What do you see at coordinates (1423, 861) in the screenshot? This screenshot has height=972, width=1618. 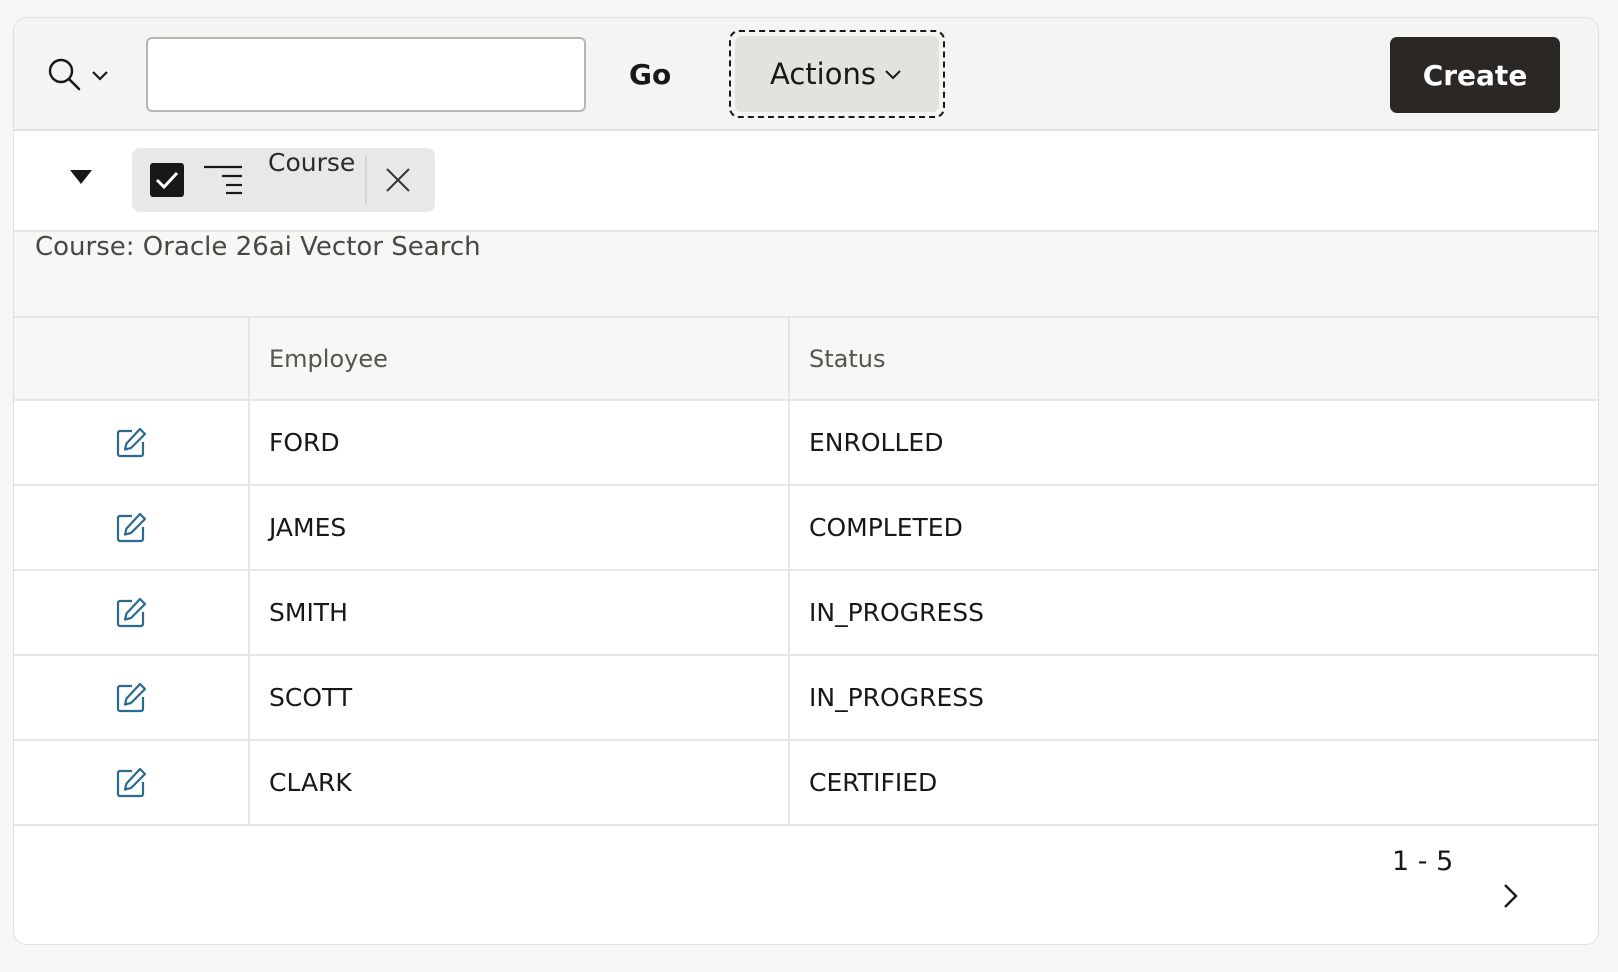 I see `page-range: 1 - 5` at bounding box center [1423, 861].